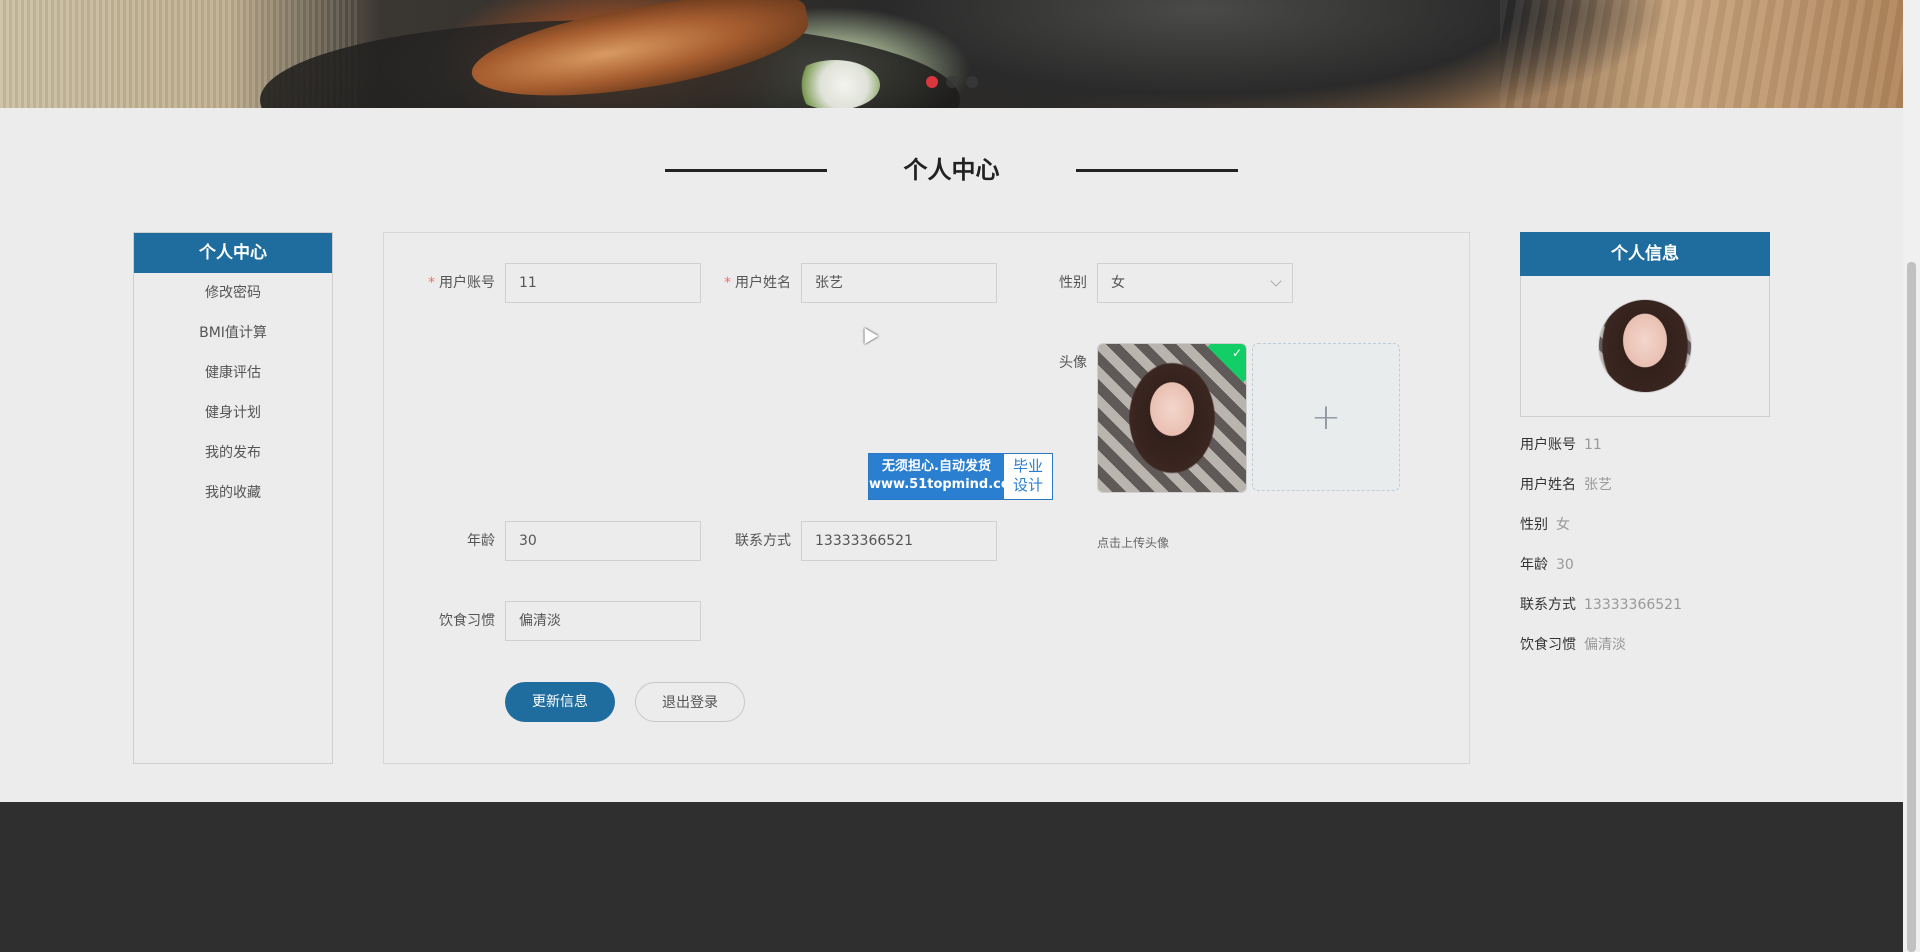 This screenshot has height=952, width=1920. Describe the element at coordinates (951, 54) in the screenshot. I see `banner-carousel` at that location.